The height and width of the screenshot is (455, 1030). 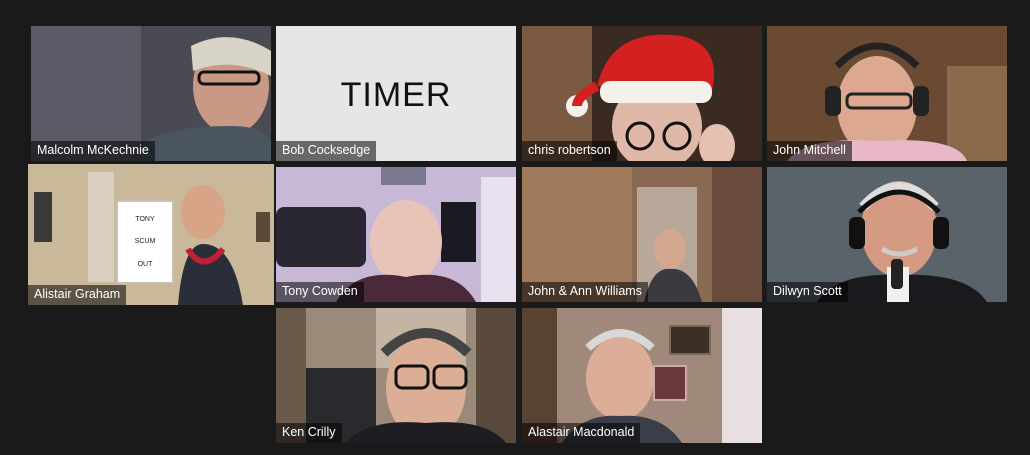 What do you see at coordinates (309, 433) in the screenshot?
I see `participant-name: Ken Crilly` at bounding box center [309, 433].